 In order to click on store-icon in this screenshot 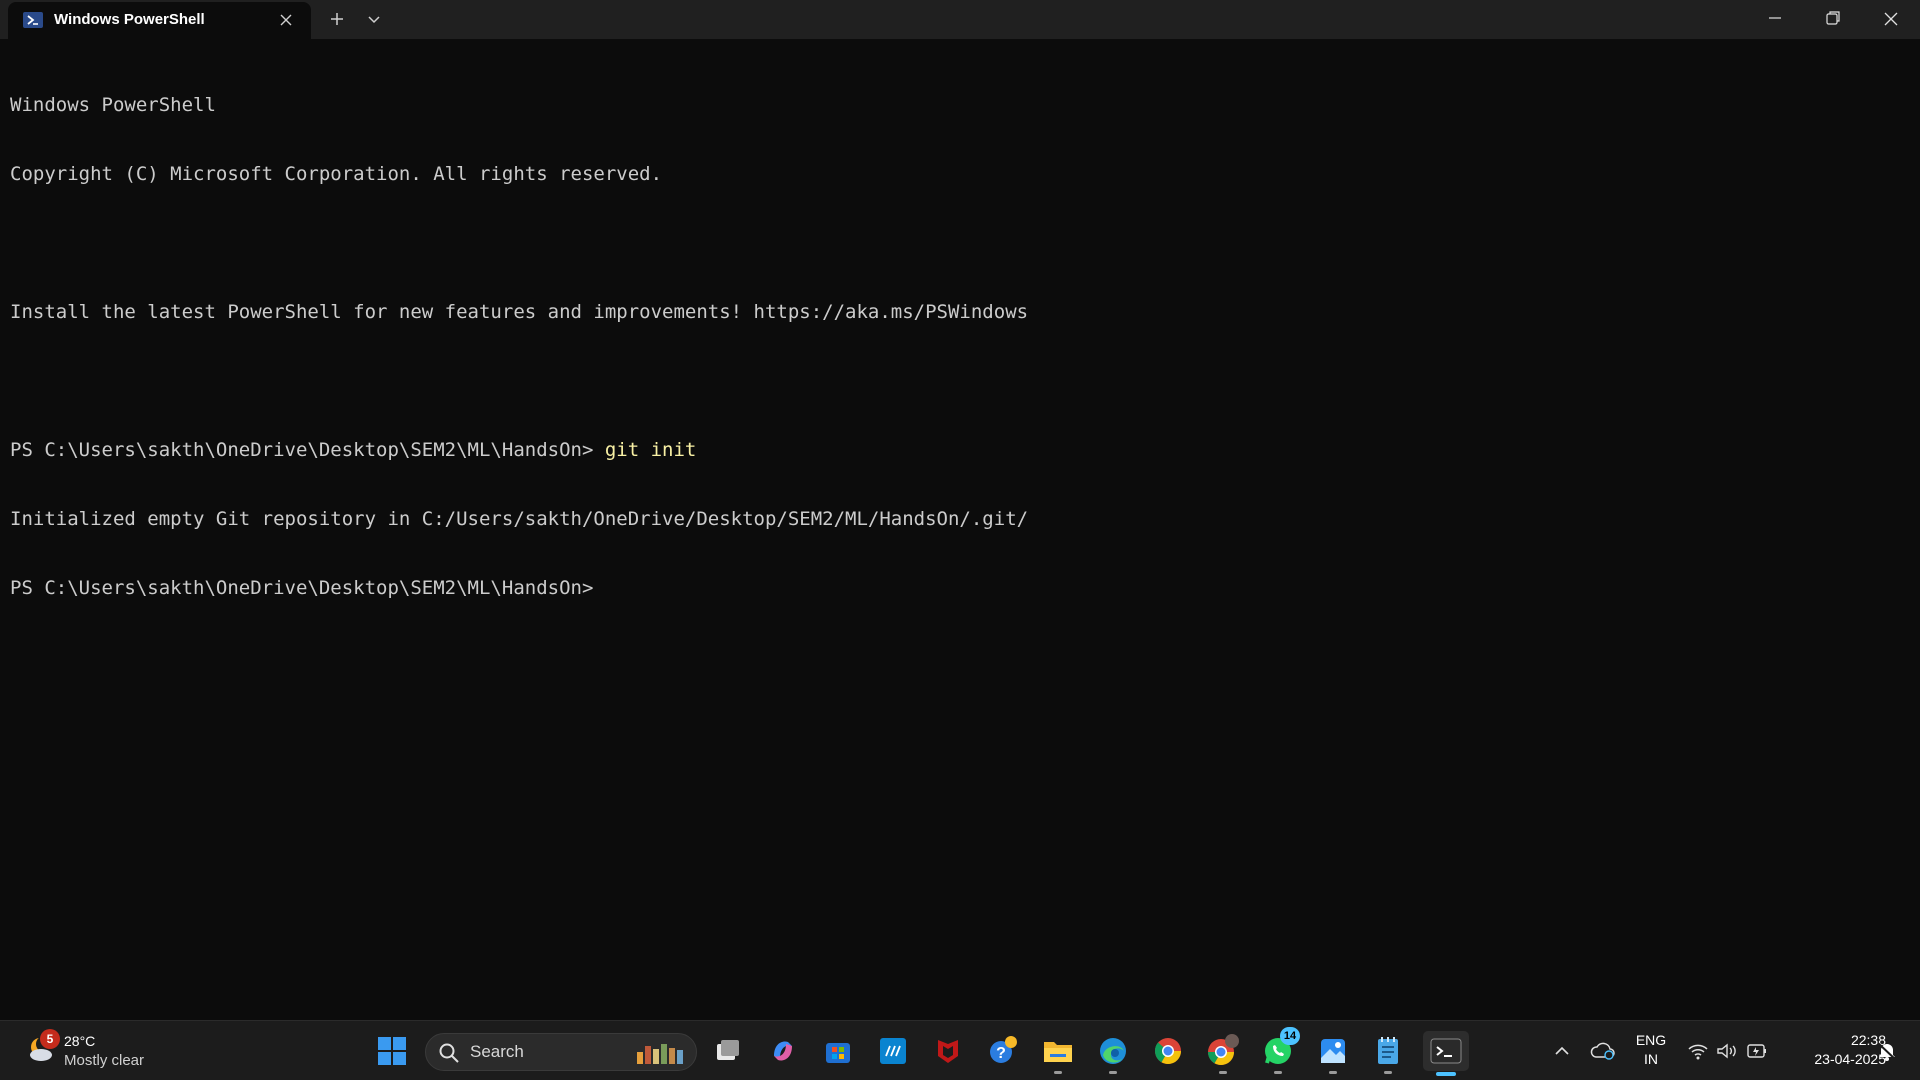, I will do `click(838, 1053)`.